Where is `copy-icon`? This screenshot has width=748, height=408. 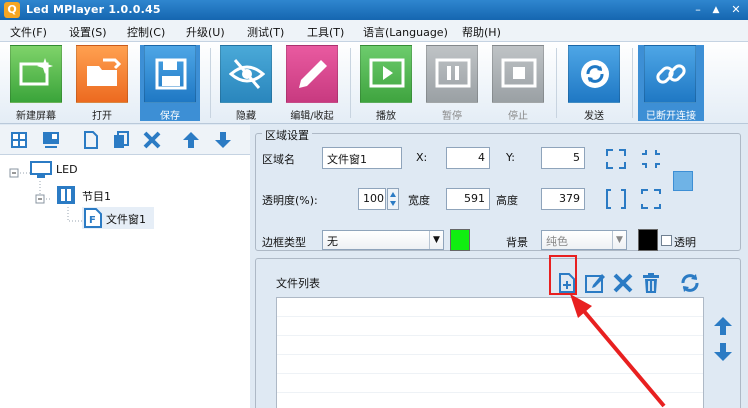
copy-icon is located at coordinates (121, 140).